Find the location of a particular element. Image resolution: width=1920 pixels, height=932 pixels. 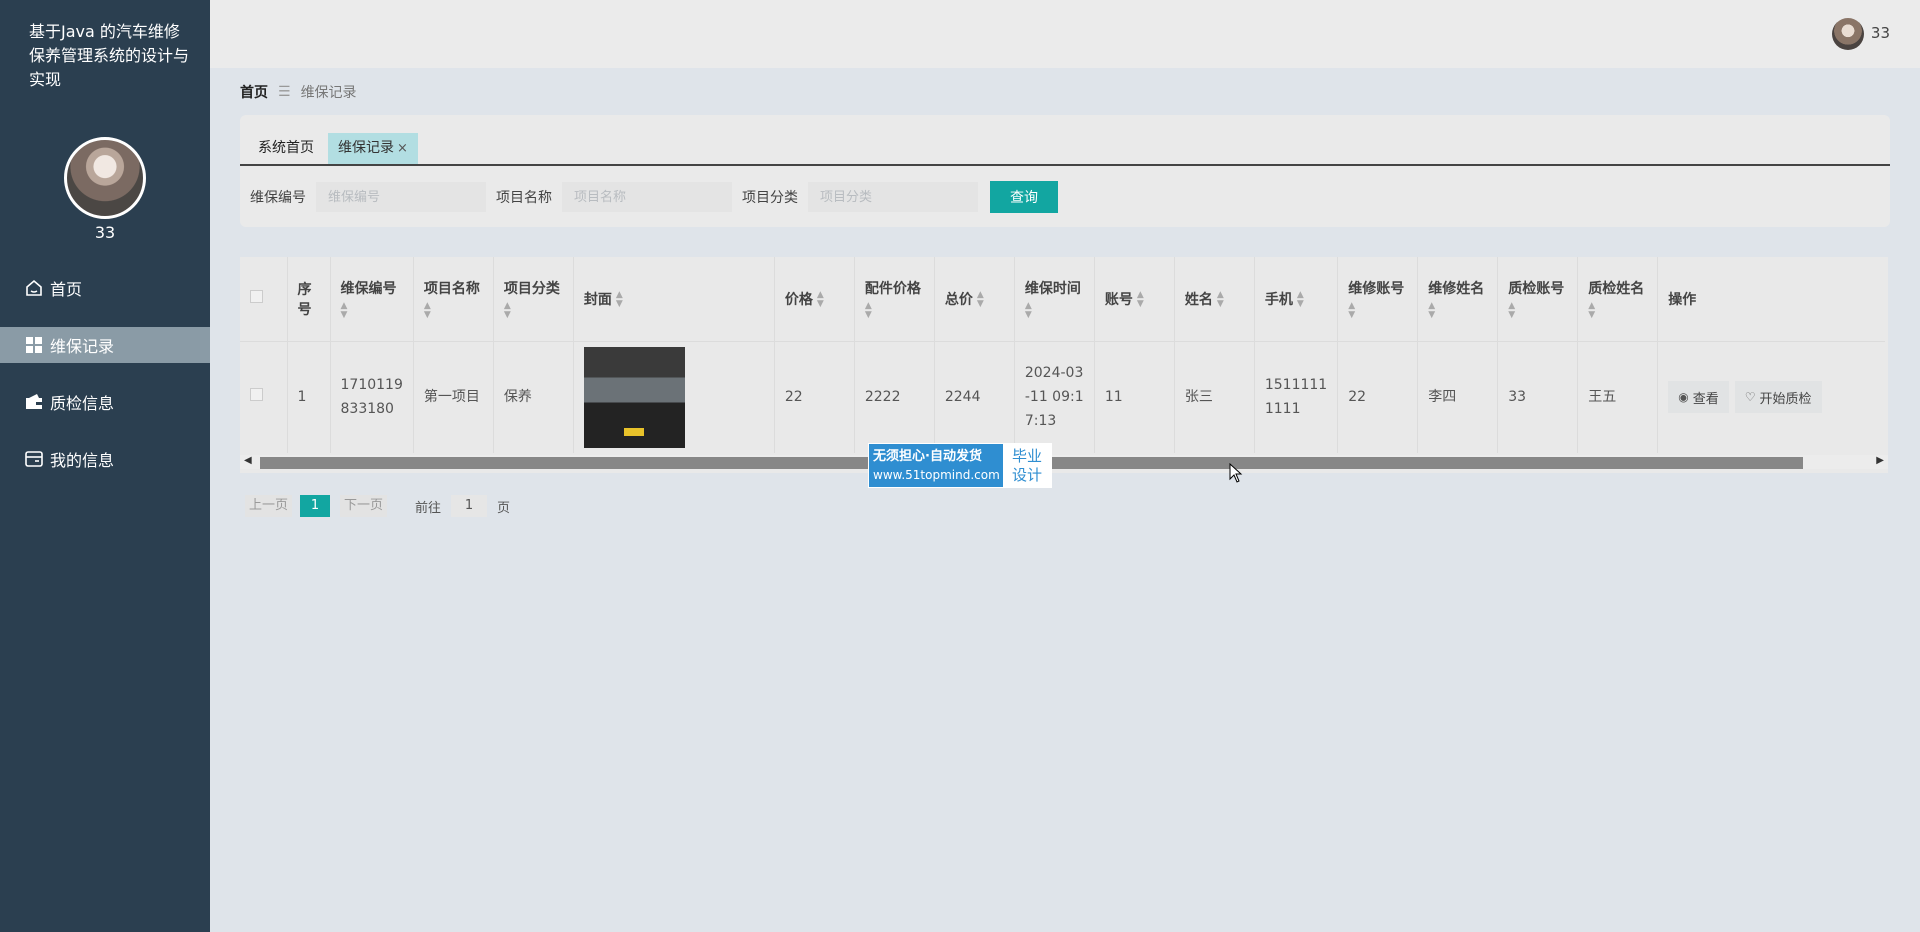

sidebar-avatar is located at coordinates (105, 178).